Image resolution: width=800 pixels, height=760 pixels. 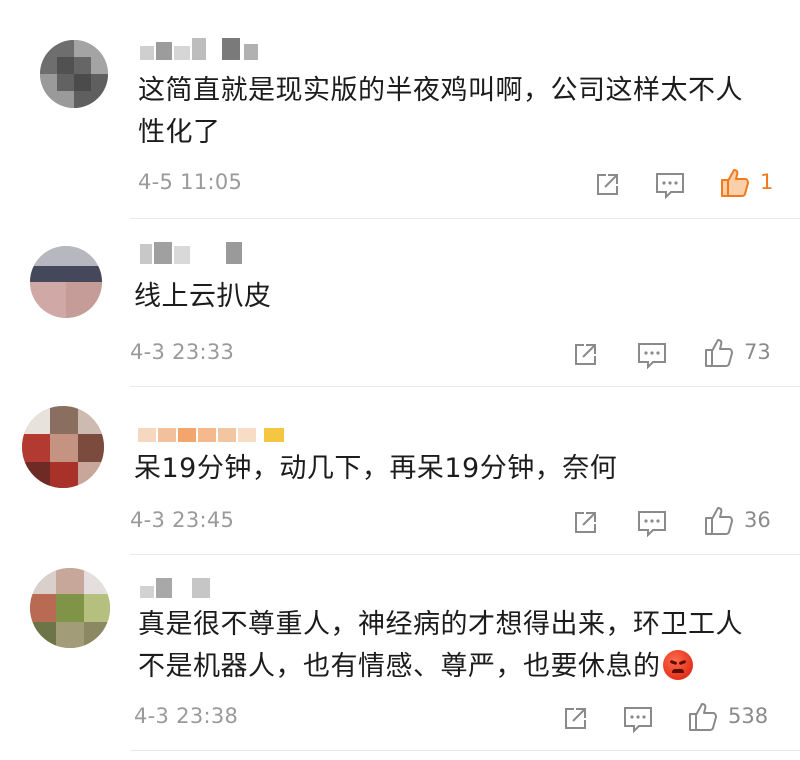 What do you see at coordinates (376, 468) in the screenshot?
I see `comment-text: 呆19分钟，动几下，再呆19分钟，奈何` at bounding box center [376, 468].